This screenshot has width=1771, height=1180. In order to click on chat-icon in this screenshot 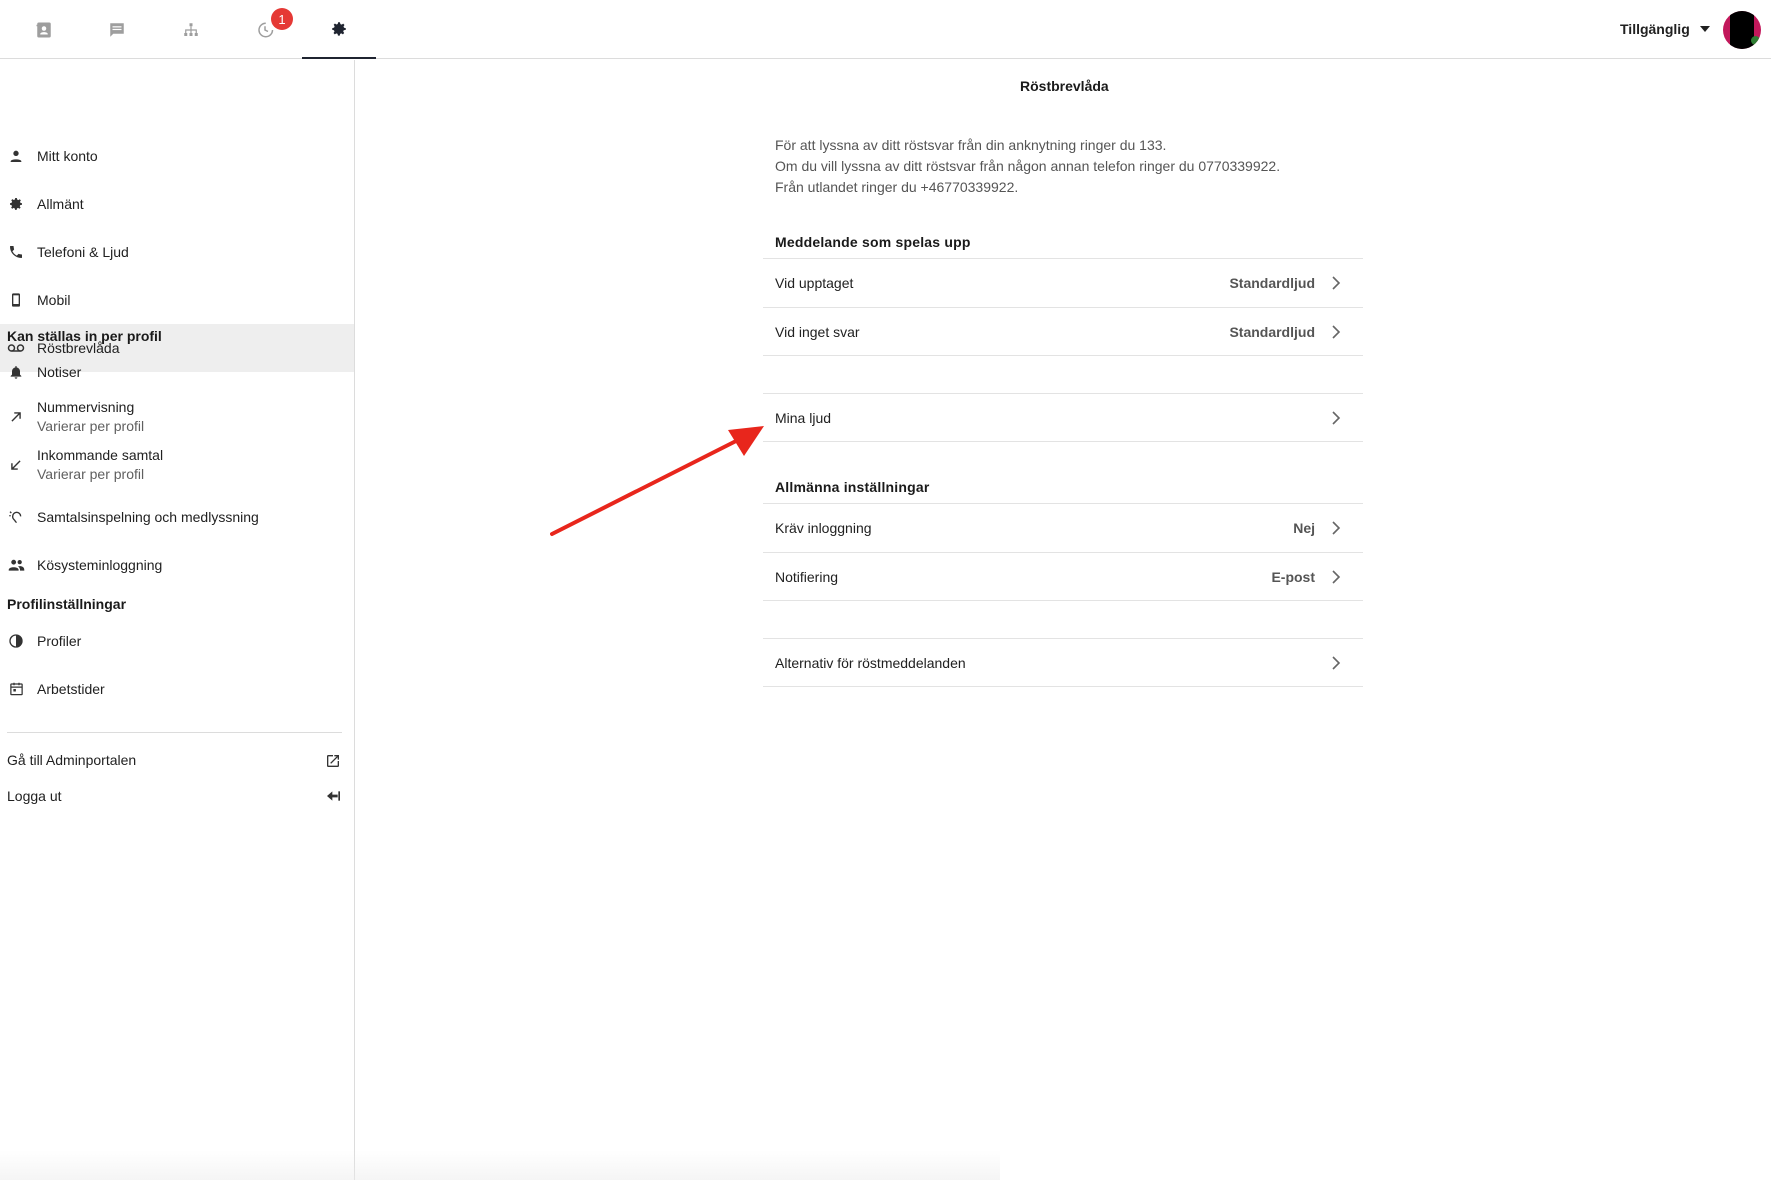, I will do `click(117, 29)`.